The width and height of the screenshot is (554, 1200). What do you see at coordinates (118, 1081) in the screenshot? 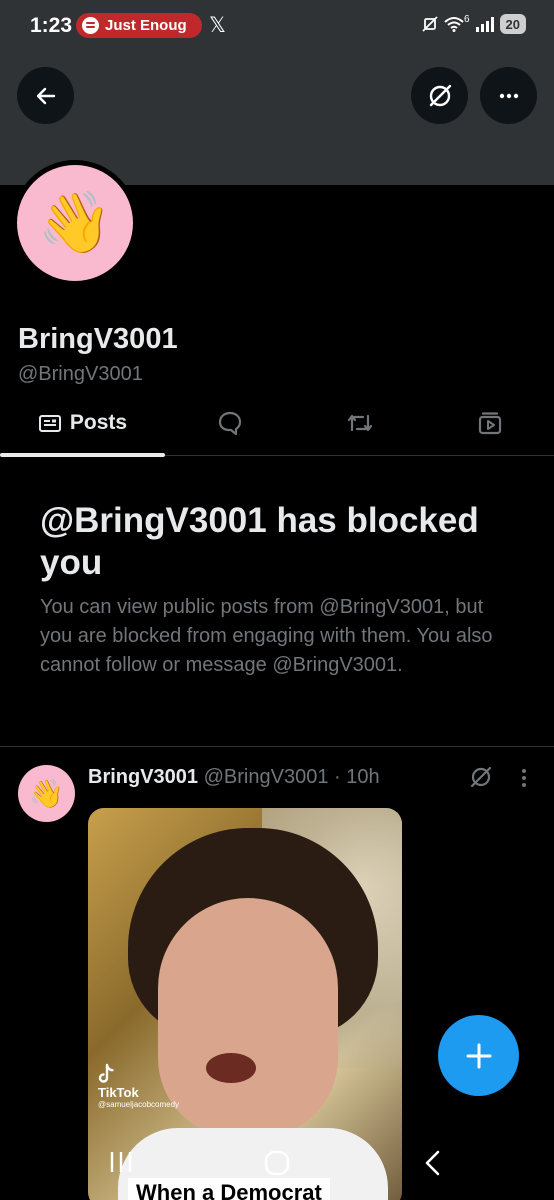
I see `tiktok-watermark: TikTok` at bounding box center [118, 1081].